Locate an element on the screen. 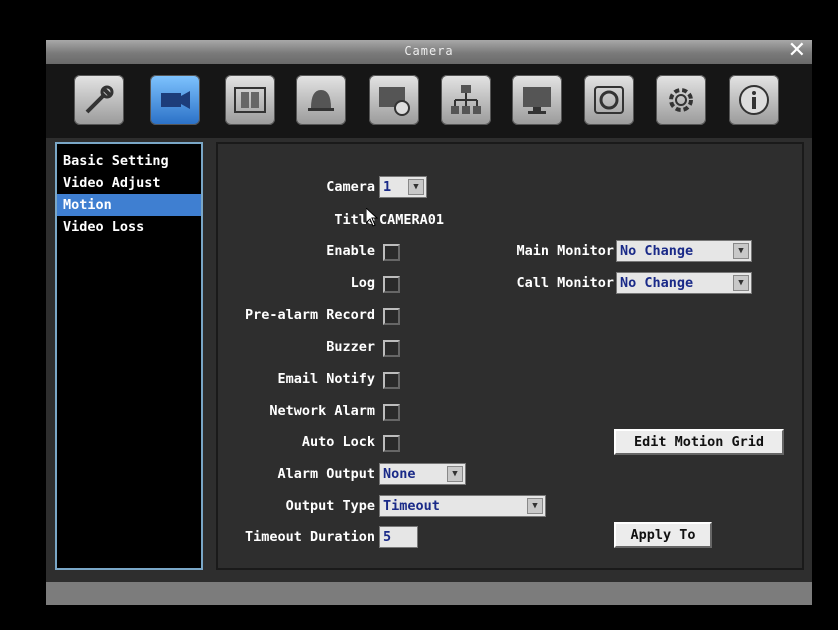 This screenshot has height=630, width=838. alarm-output-label: Alarm Output is located at coordinates (326, 474).